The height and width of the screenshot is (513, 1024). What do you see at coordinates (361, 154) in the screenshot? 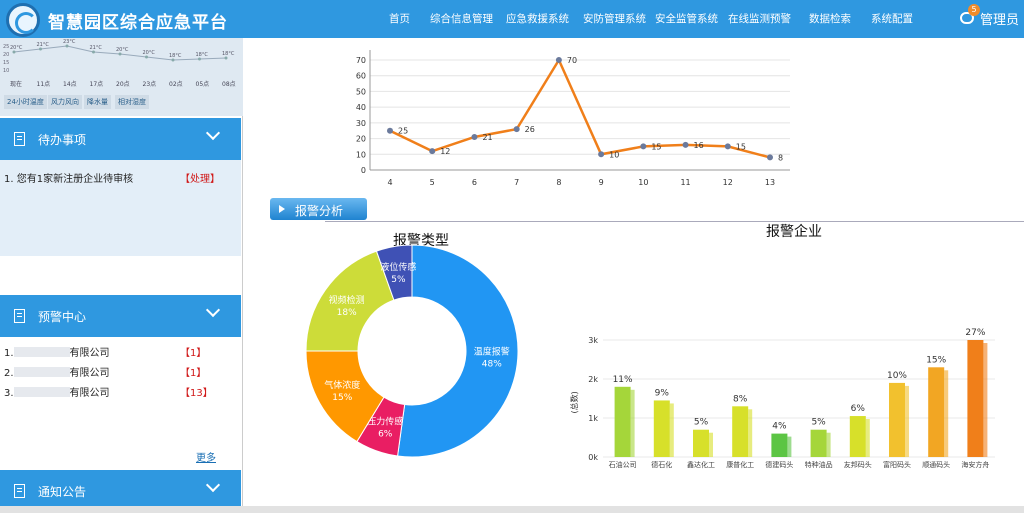
I see `line-y-tick: 10` at bounding box center [361, 154].